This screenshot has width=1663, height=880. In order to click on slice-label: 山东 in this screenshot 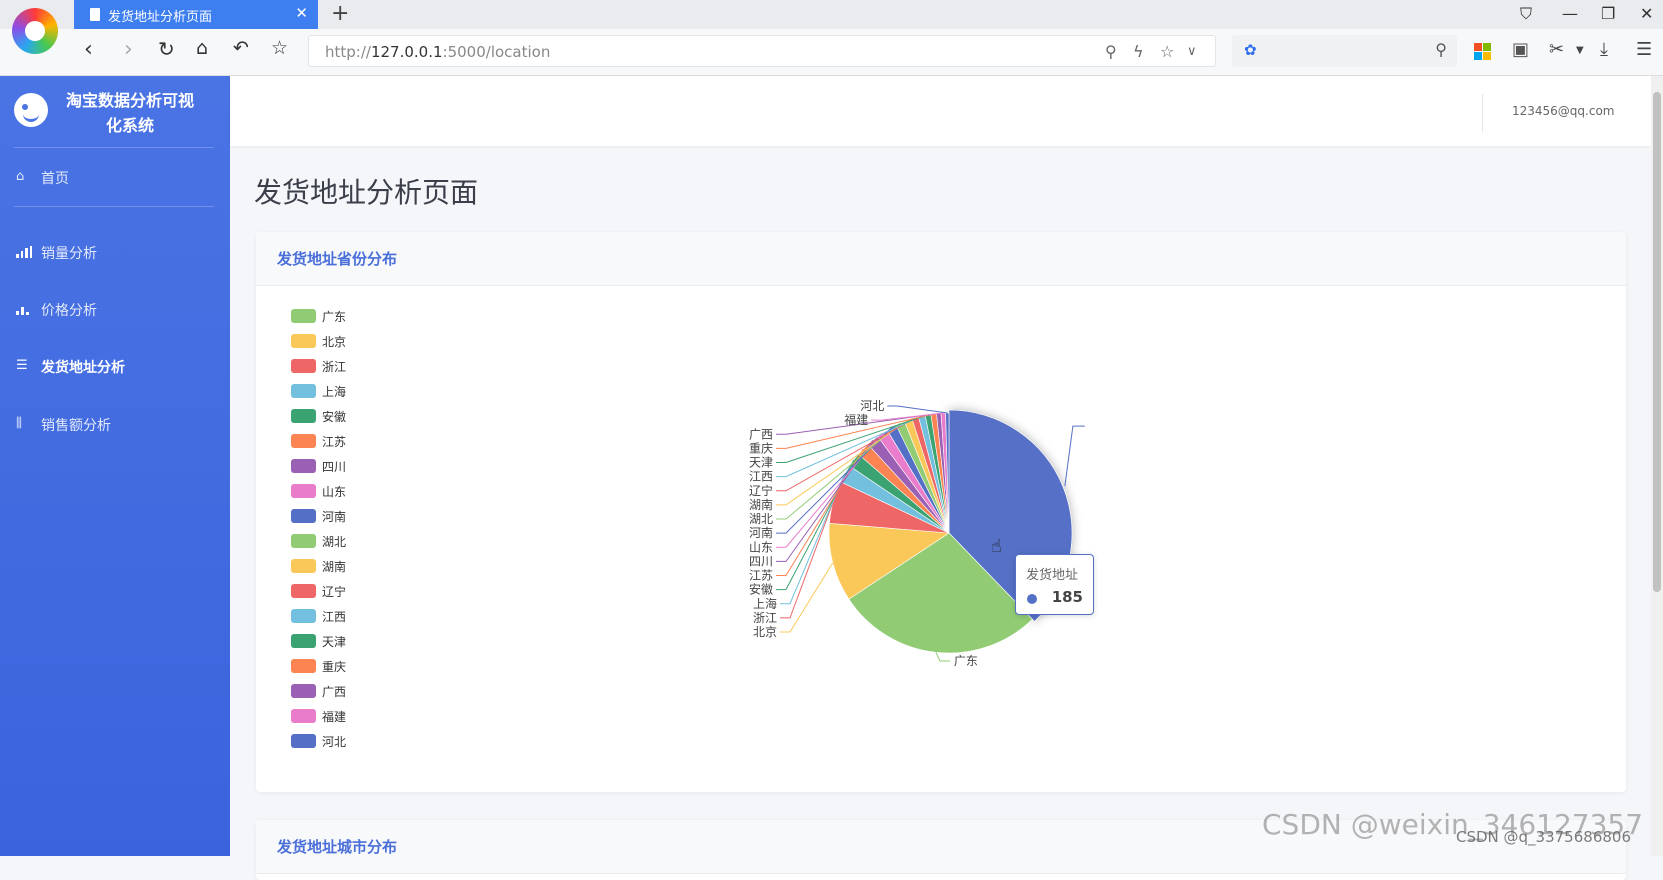, I will do `click(761, 547)`.